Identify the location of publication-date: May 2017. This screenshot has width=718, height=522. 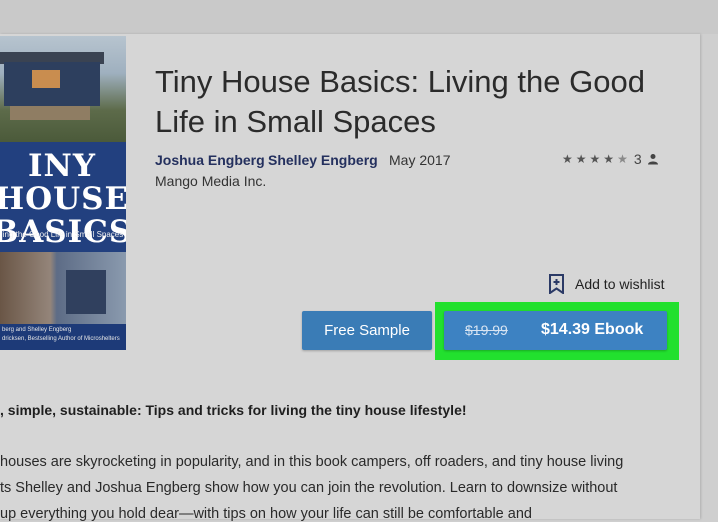
(420, 160).